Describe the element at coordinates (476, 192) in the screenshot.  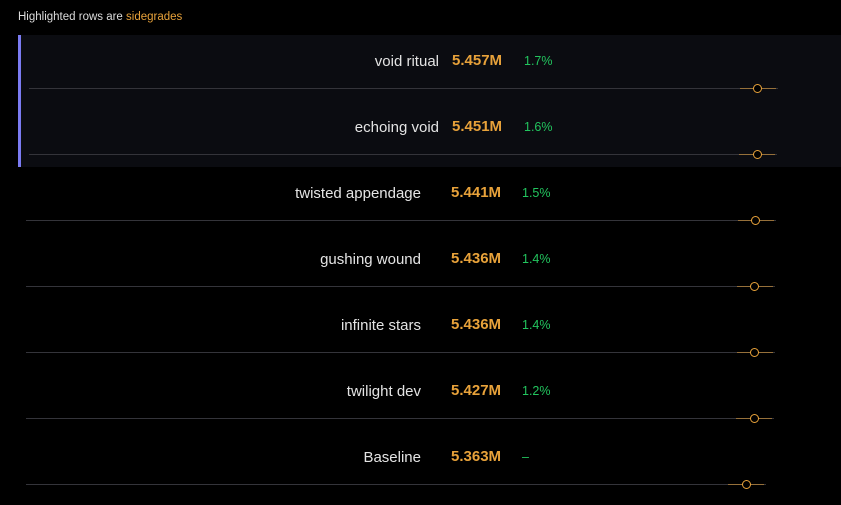
I see `row-value: 5.441M` at that location.